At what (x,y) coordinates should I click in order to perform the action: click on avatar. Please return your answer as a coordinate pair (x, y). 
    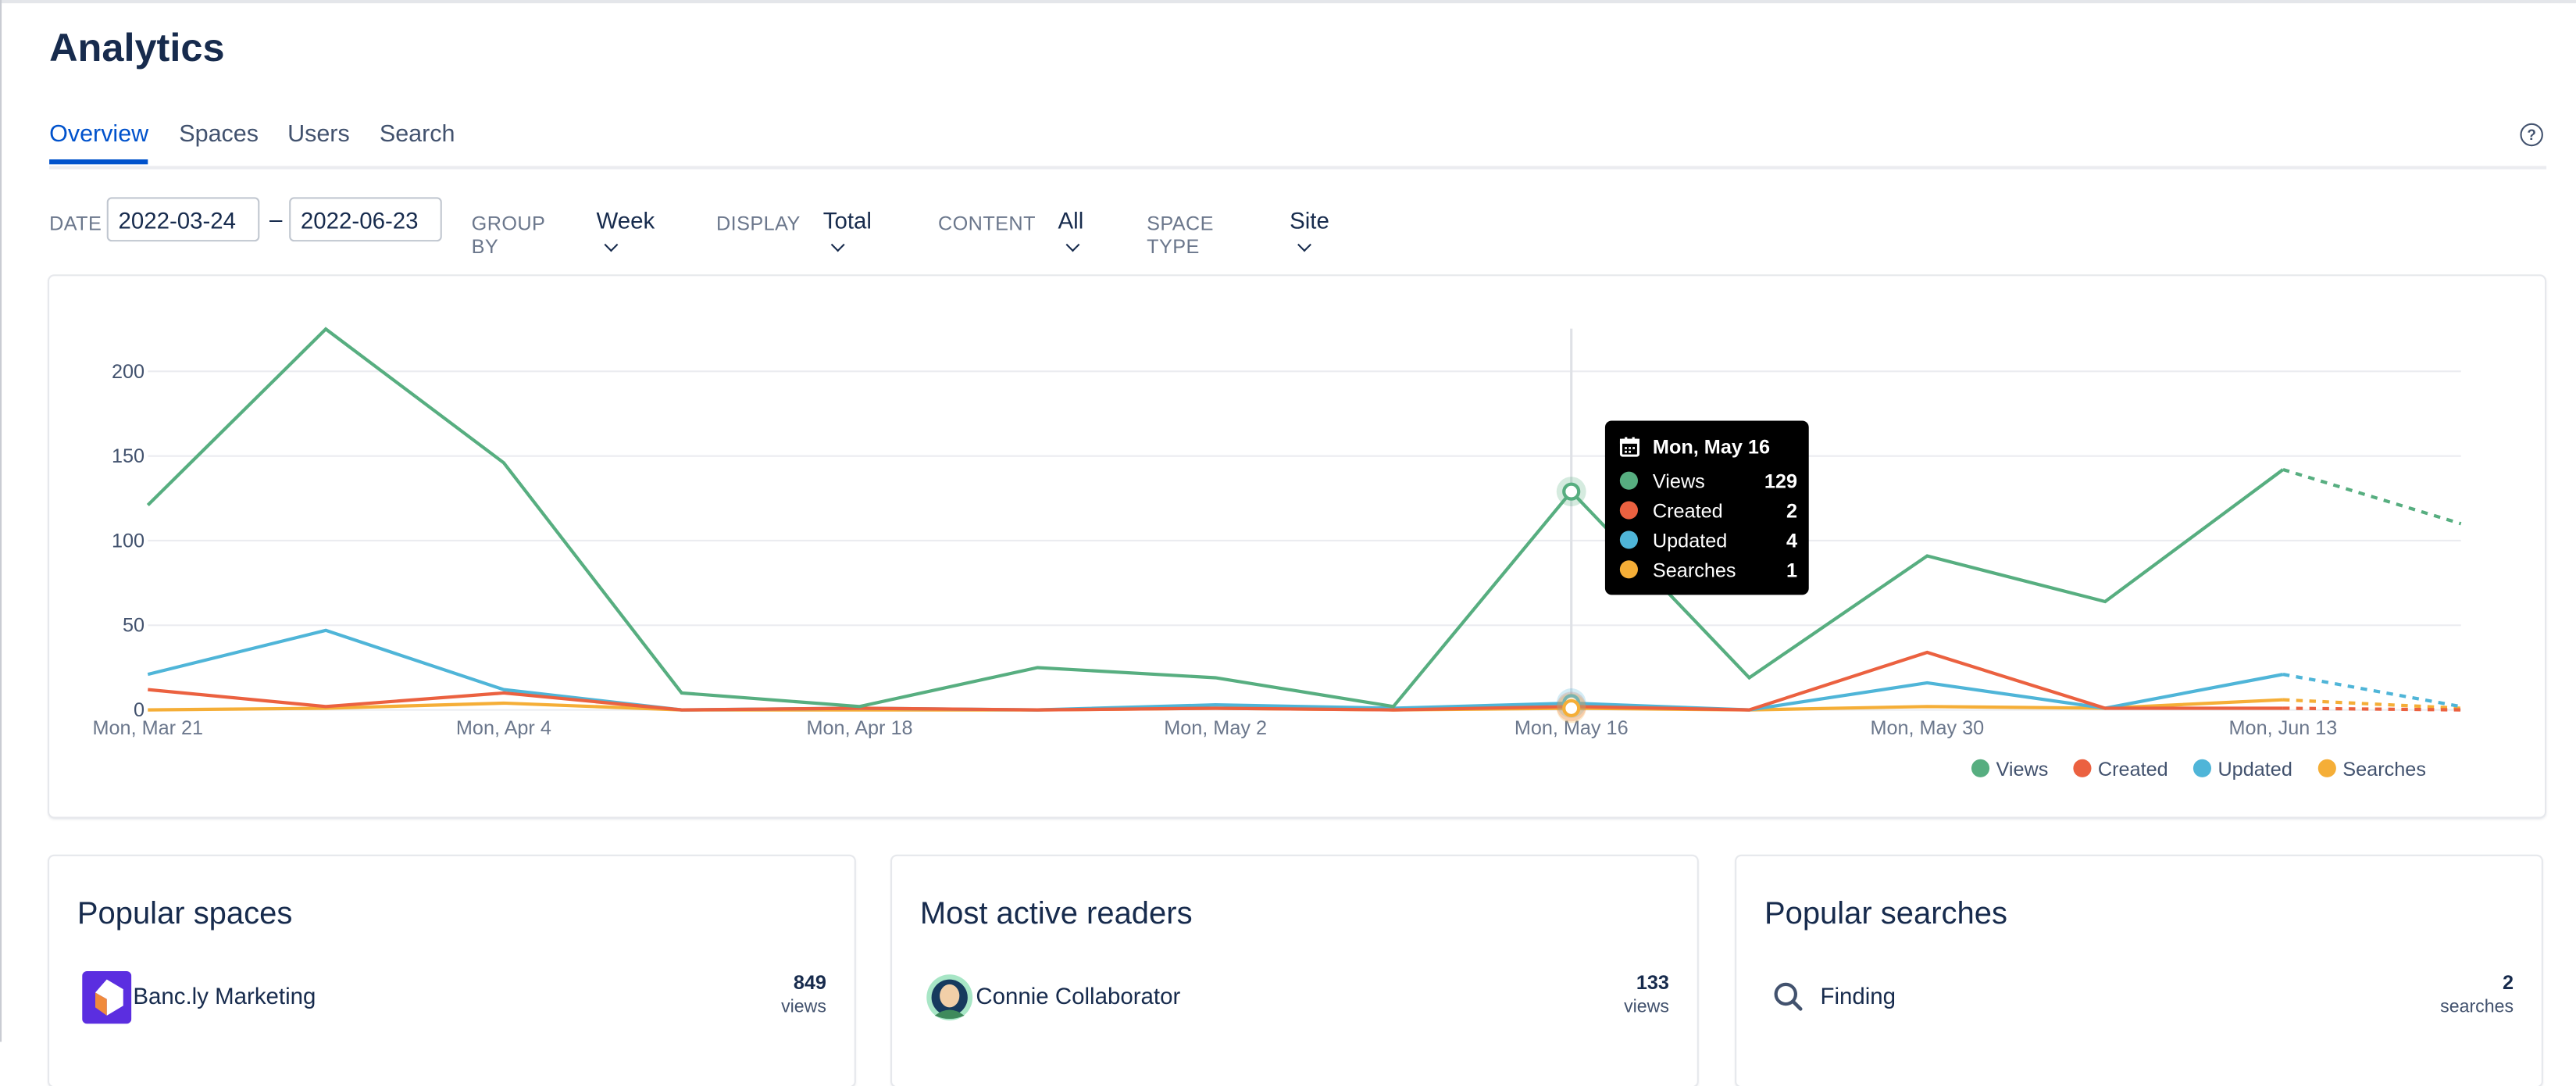
    Looking at the image, I should click on (949, 997).